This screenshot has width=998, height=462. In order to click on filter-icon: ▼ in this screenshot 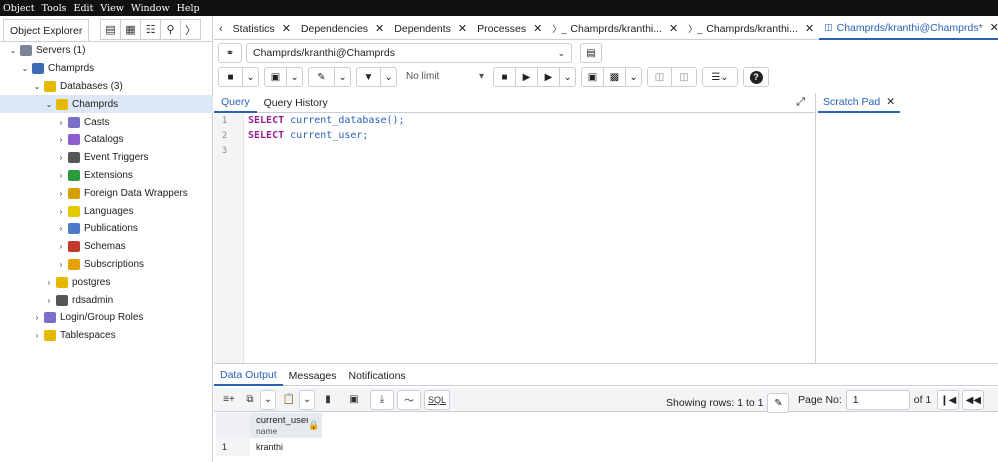, I will do `click(369, 77)`.